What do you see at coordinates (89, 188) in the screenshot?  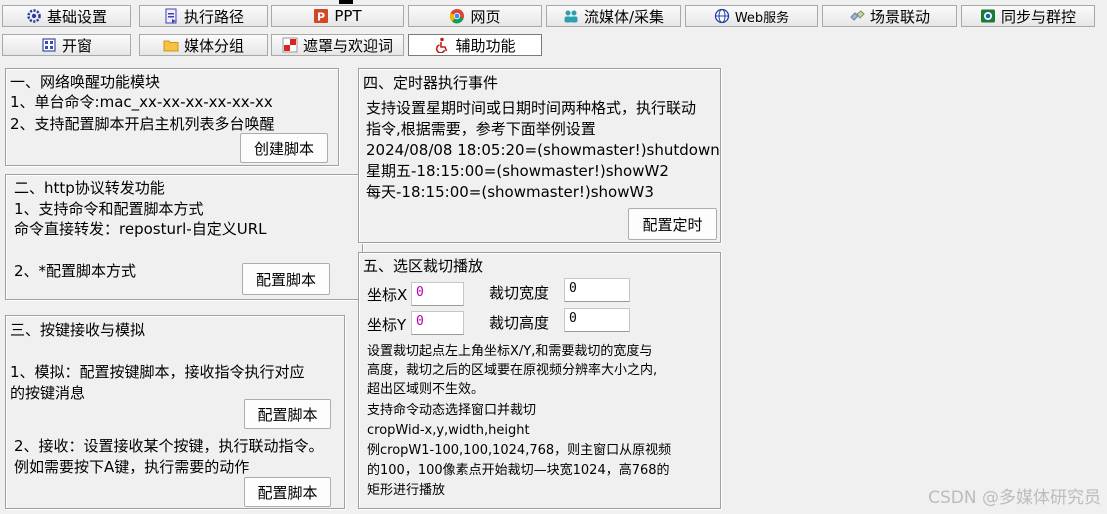 I see `http-title: 二、http协议转发功能` at bounding box center [89, 188].